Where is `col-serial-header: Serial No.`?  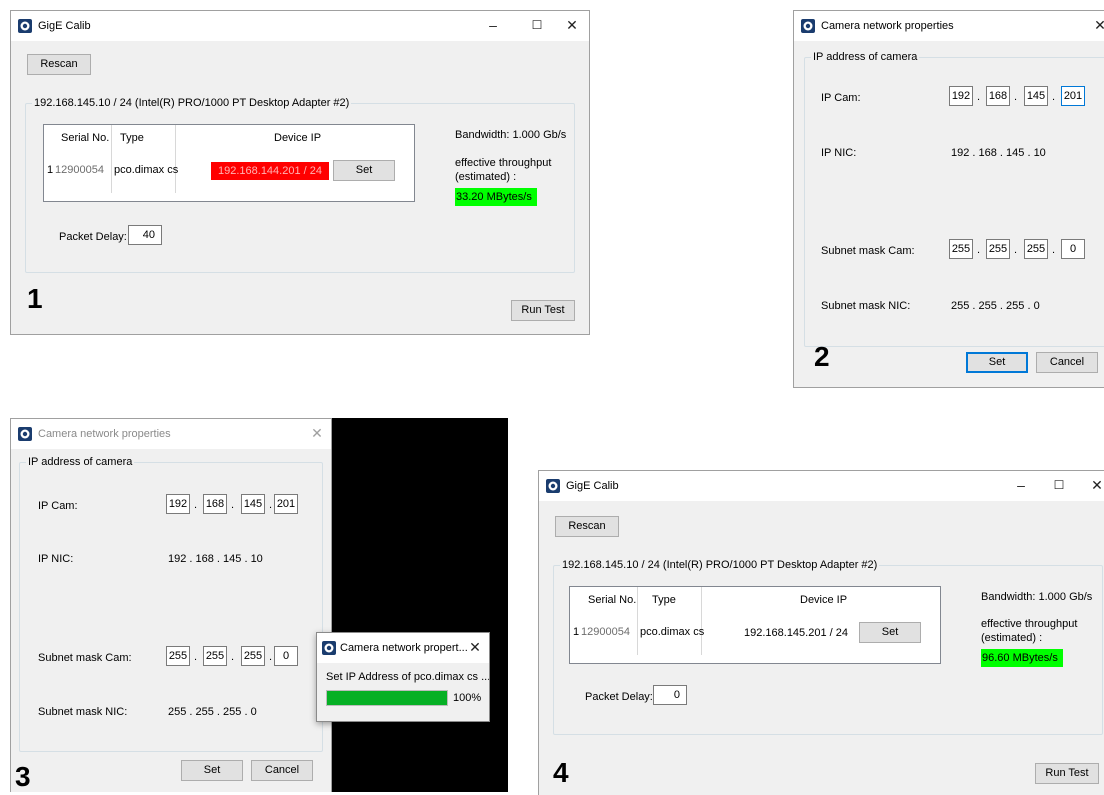
col-serial-header: Serial No. is located at coordinates (85, 138).